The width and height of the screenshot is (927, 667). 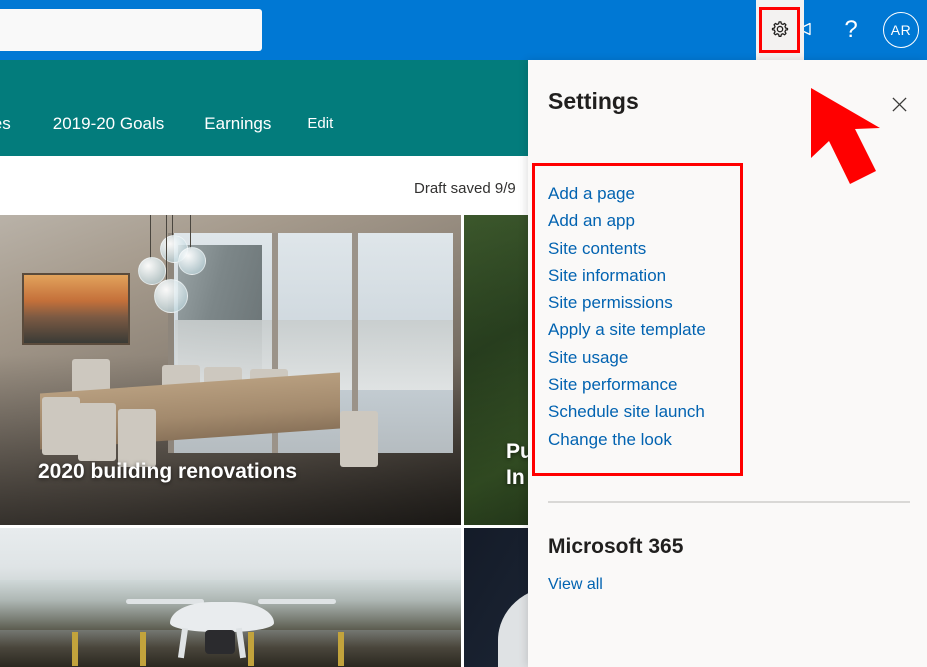 I want to click on nav-item-goals: 2019-20 Goals, so click(x=109, y=124).